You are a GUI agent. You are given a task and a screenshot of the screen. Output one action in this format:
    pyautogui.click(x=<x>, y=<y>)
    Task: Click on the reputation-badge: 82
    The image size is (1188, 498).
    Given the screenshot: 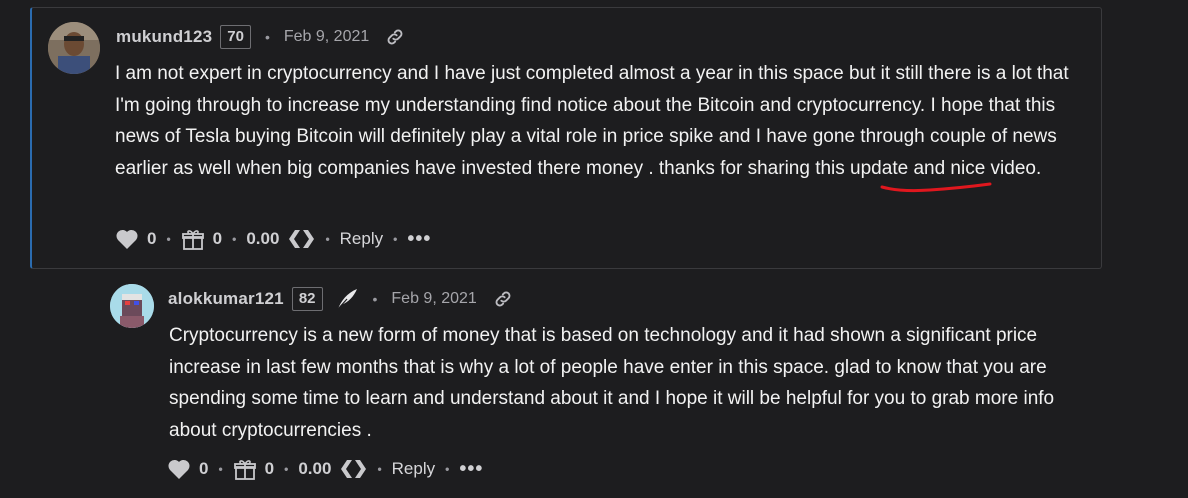 What is the action you would take?
    pyautogui.click(x=307, y=299)
    